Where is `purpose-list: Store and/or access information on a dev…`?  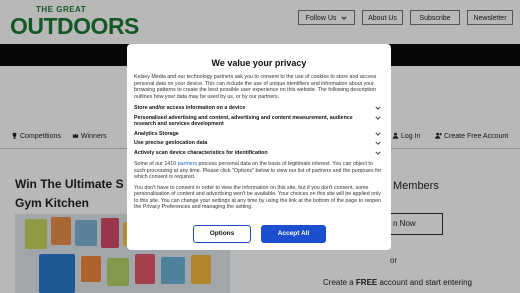 purpose-list: Store and/or access information on a dev… is located at coordinates (259, 130).